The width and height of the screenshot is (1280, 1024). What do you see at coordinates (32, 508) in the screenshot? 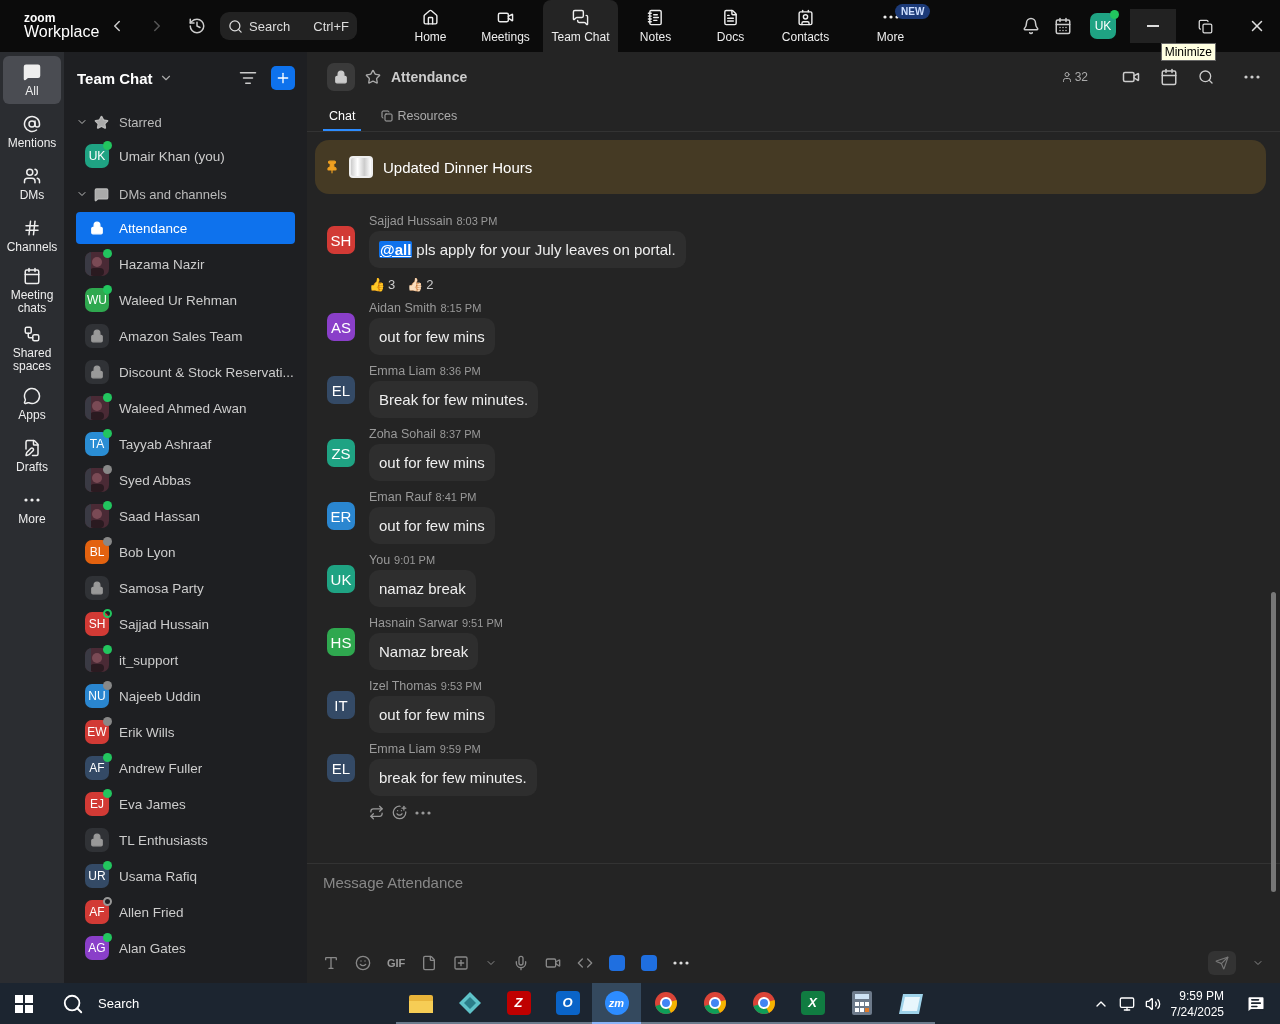
I see `rail-item: More` at bounding box center [32, 508].